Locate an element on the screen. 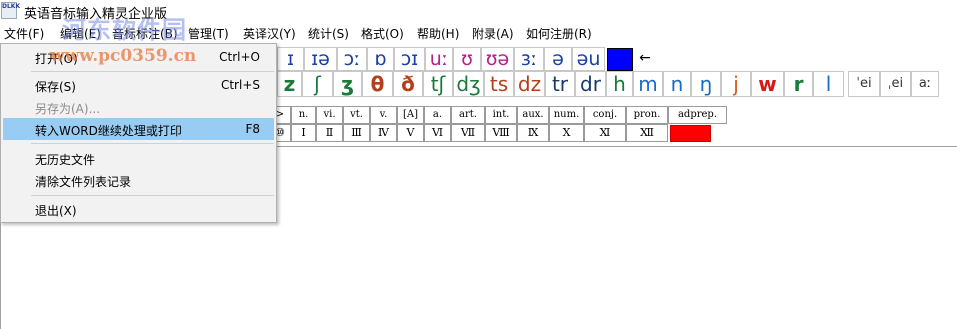 The height and width of the screenshot is (329, 957). blue-color-swatch is located at coordinates (620, 59).